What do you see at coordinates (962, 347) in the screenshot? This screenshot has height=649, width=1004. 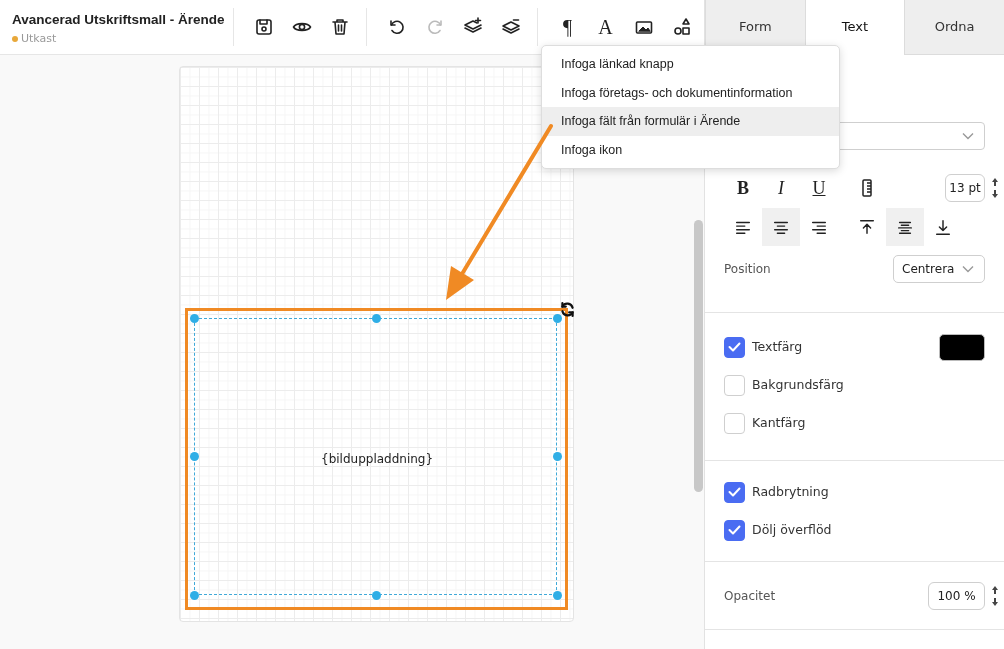 I see `color-swatch` at bounding box center [962, 347].